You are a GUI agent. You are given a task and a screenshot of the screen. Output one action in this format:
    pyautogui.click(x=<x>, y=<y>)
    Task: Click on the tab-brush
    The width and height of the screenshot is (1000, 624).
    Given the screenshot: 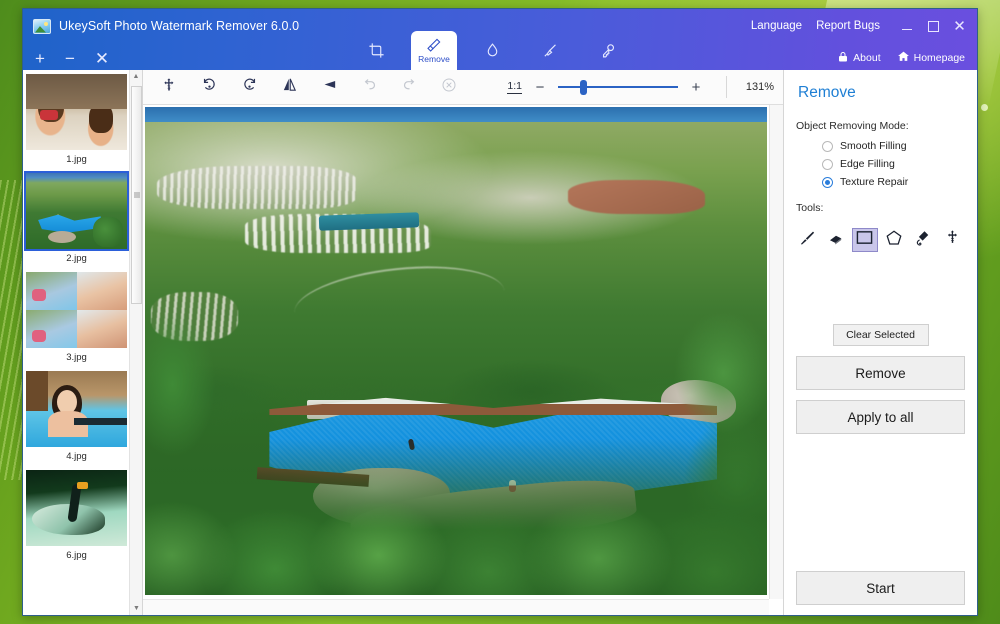 What is the action you would take?
    pyautogui.click(x=550, y=50)
    